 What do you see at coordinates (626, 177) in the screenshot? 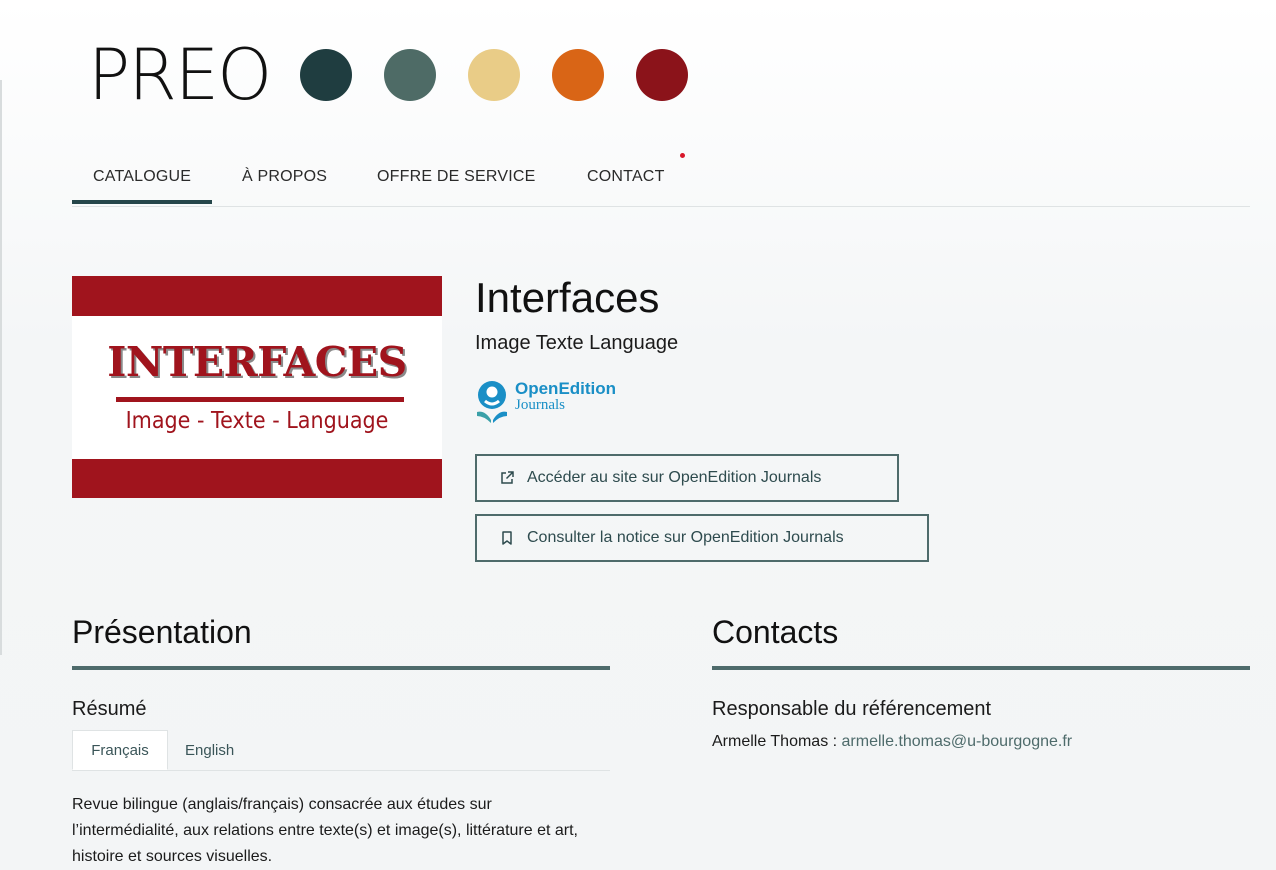
I see `nav-item-contact: CONTACT` at bounding box center [626, 177].